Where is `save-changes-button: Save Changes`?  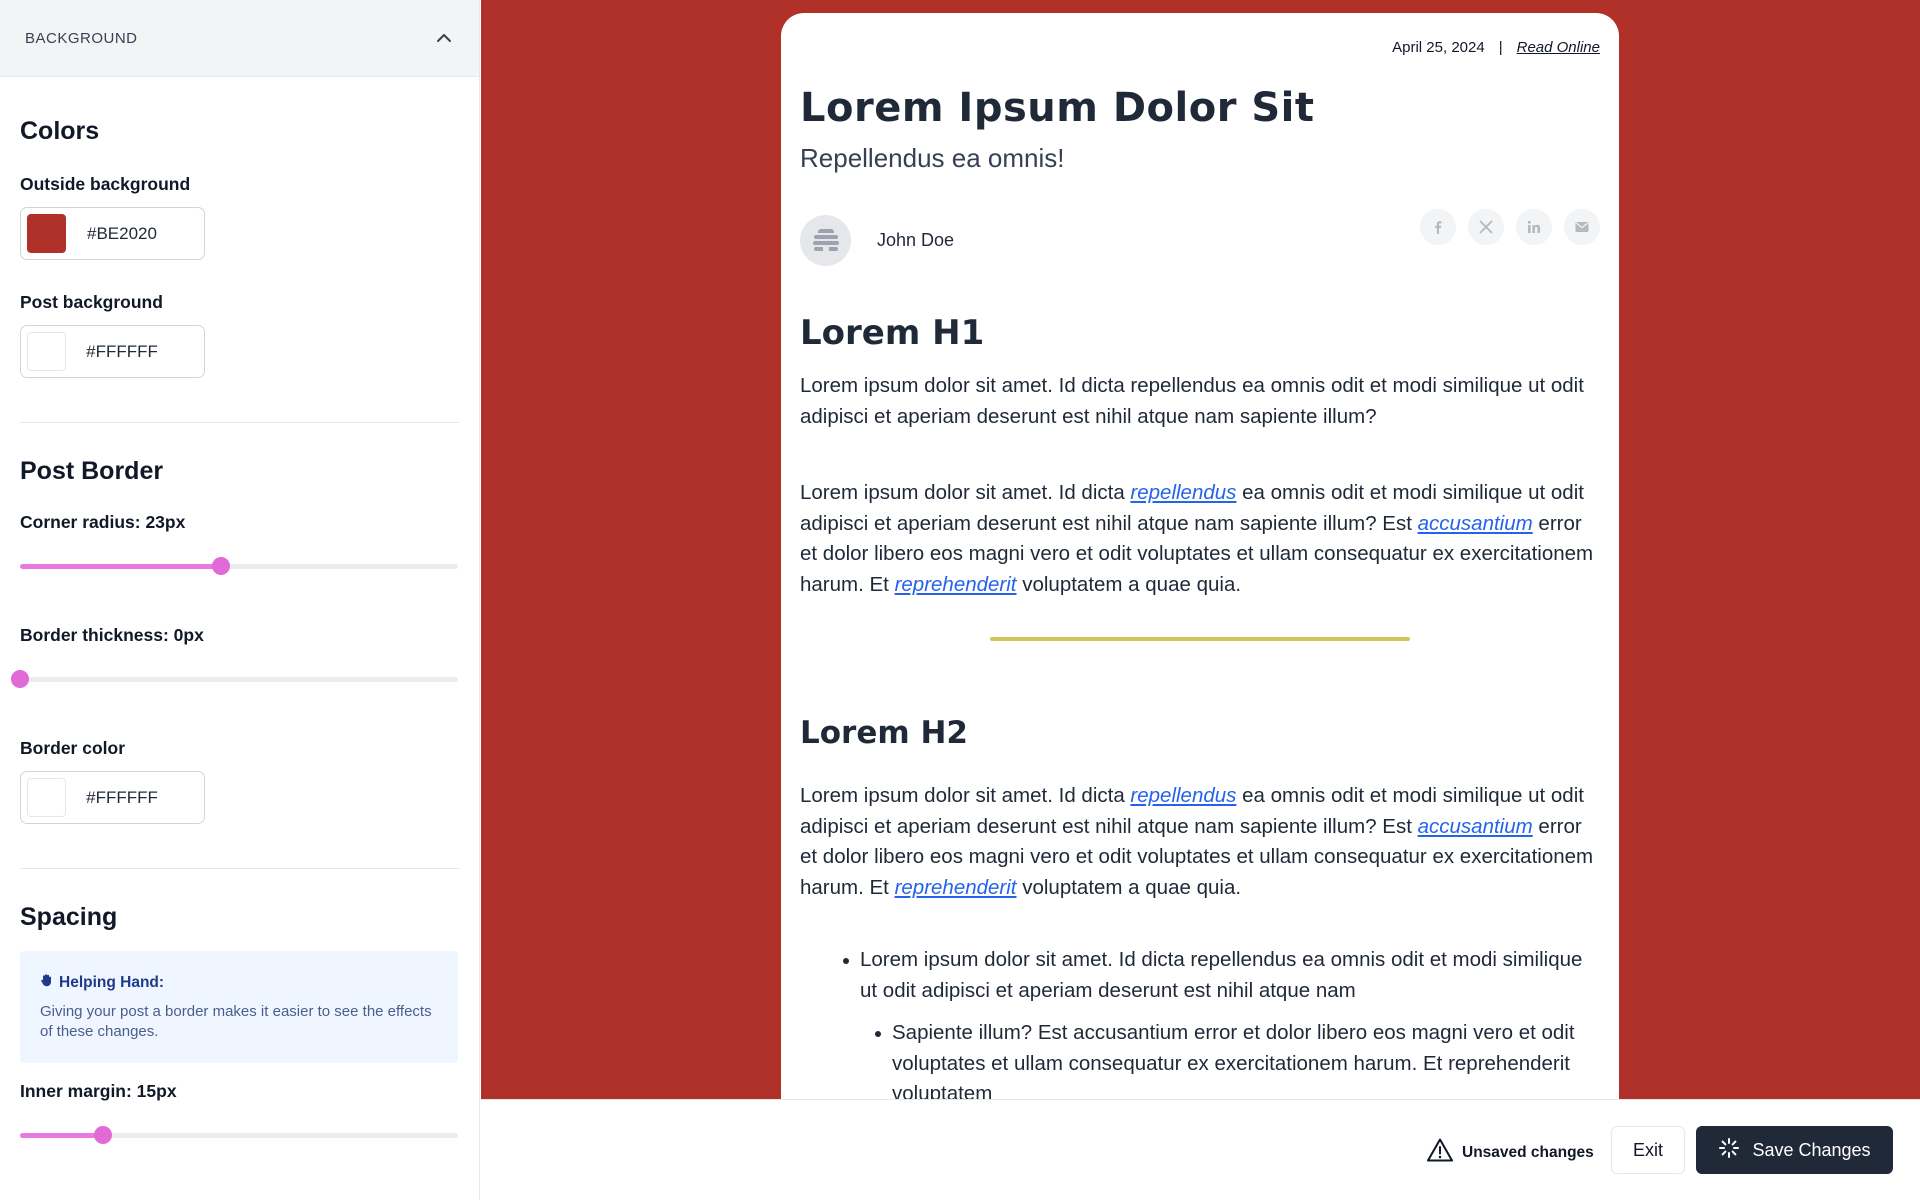 save-changes-button: Save Changes is located at coordinates (1794, 1150).